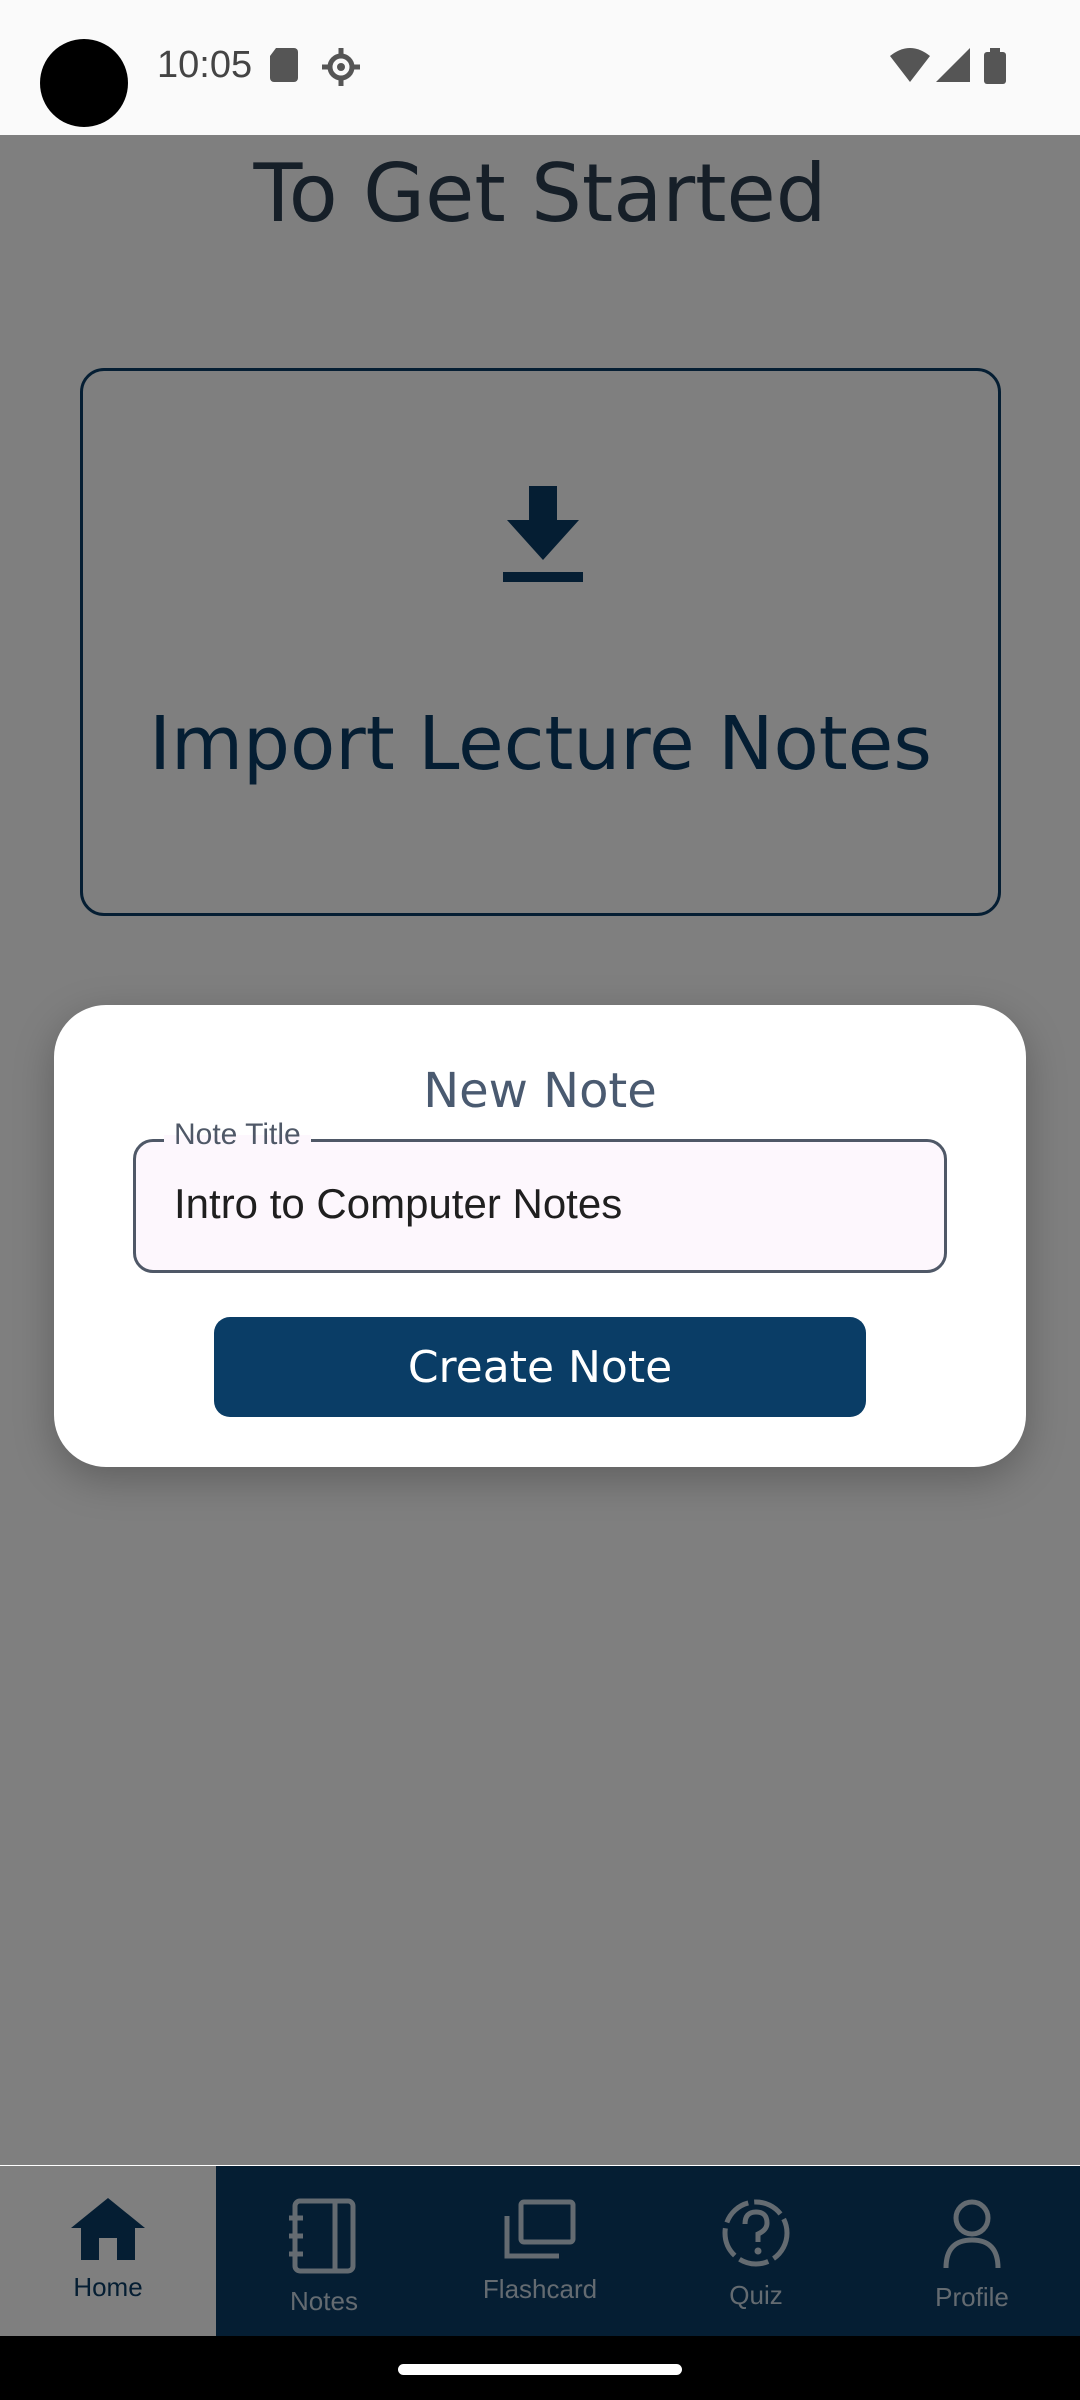  Describe the element at coordinates (540, 2251) in the screenshot. I see `bottom-nav-scrim` at that location.